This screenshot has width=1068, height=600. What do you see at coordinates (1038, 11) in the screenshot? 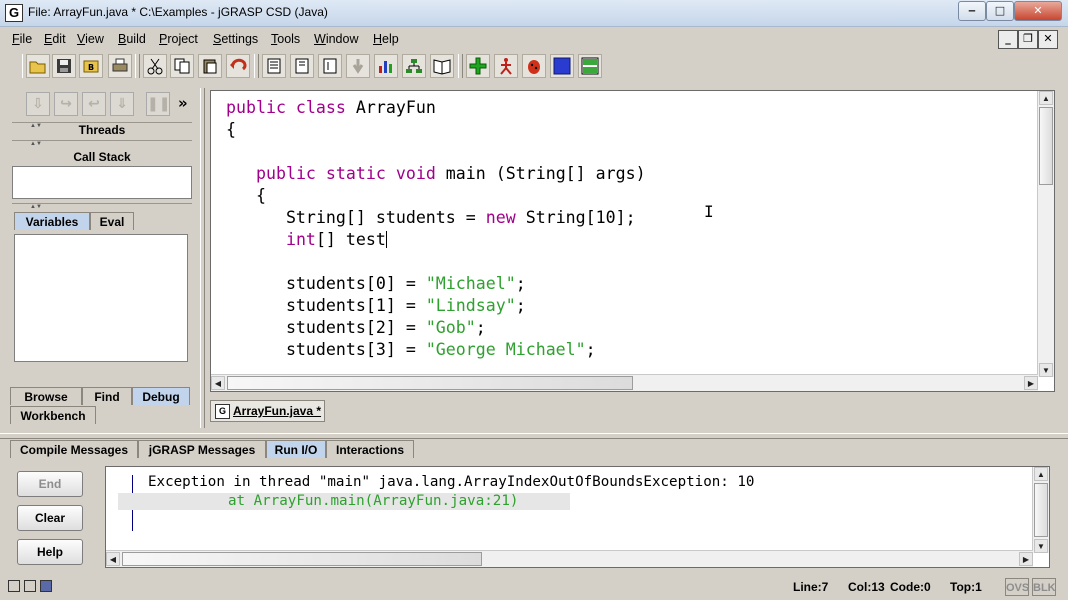
I see `close-window-button: ✕` at bounding box center [1038, 11].